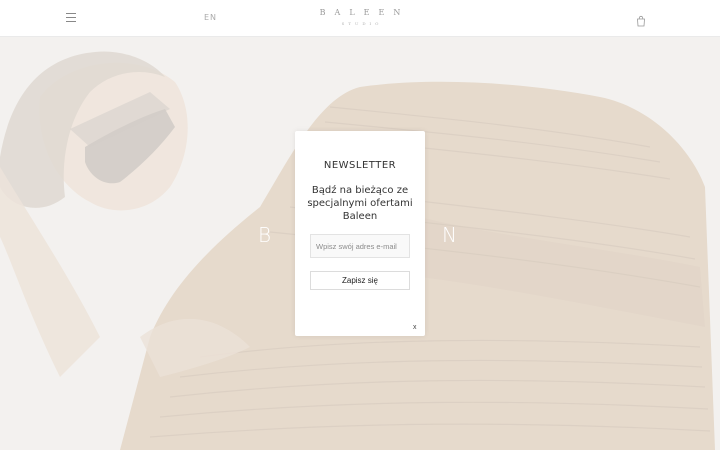 Image resolution: width=720 pixels, height=450 pixels. Describe the element at coordinates (360, 165) in the screenshot. I see `newsletter-title: NEWSLETTER` at that location.